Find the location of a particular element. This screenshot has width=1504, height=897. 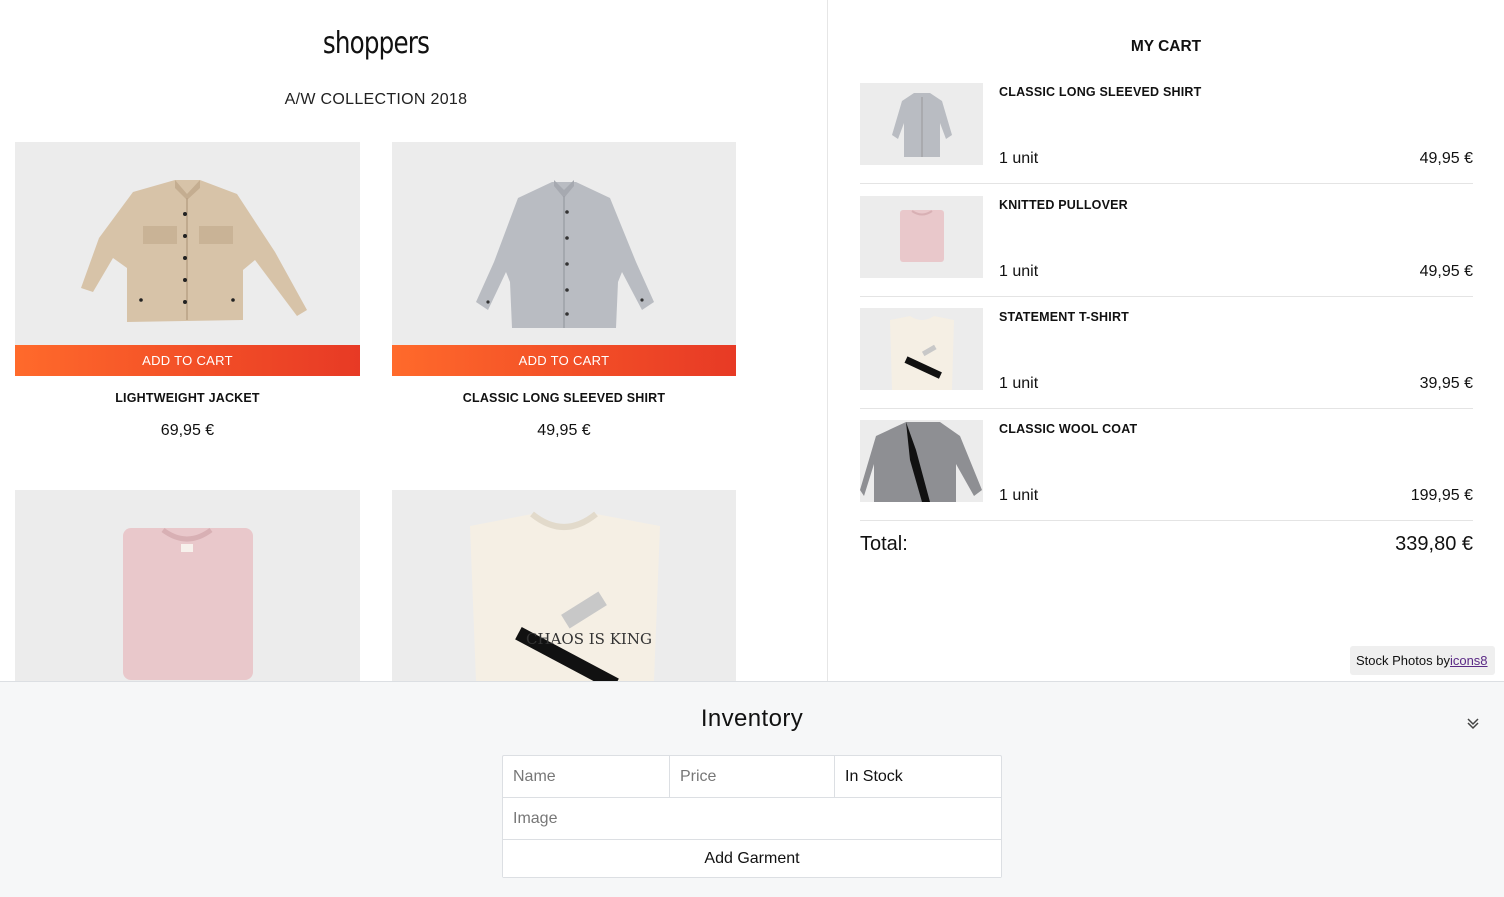

product-card: CHAOS IS KING is located at coordinates (564, 585).